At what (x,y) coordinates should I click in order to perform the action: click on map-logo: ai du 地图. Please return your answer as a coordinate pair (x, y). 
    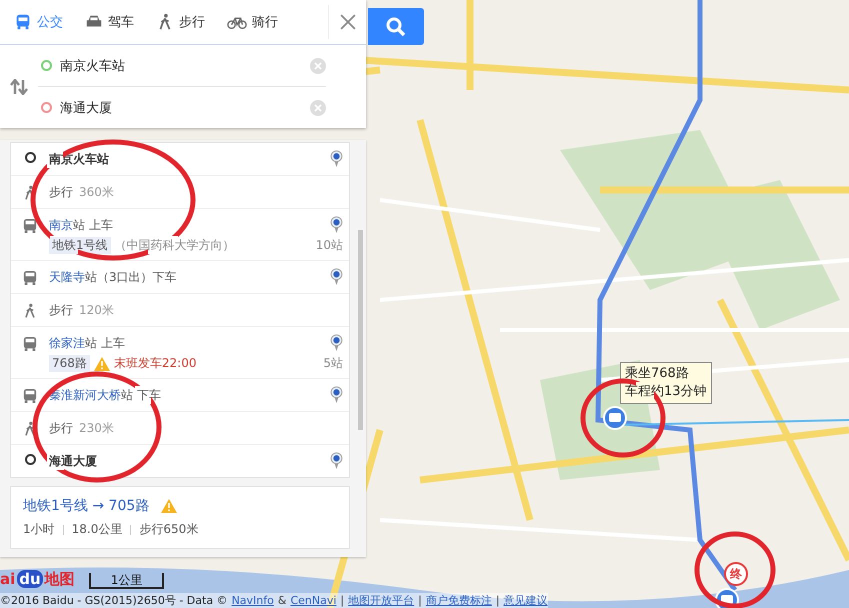
    Looking at the image, I should click on (37, 579).